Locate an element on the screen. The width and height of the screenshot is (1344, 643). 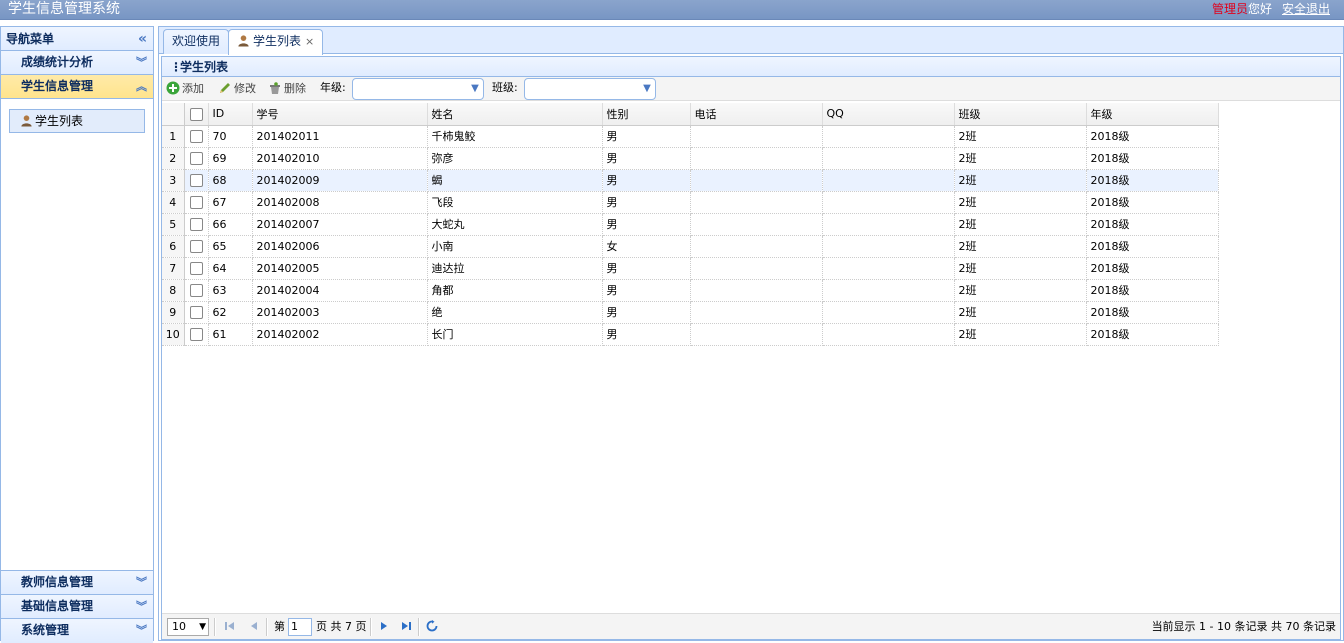
next-page-icon is located at coordinates (384, 626).